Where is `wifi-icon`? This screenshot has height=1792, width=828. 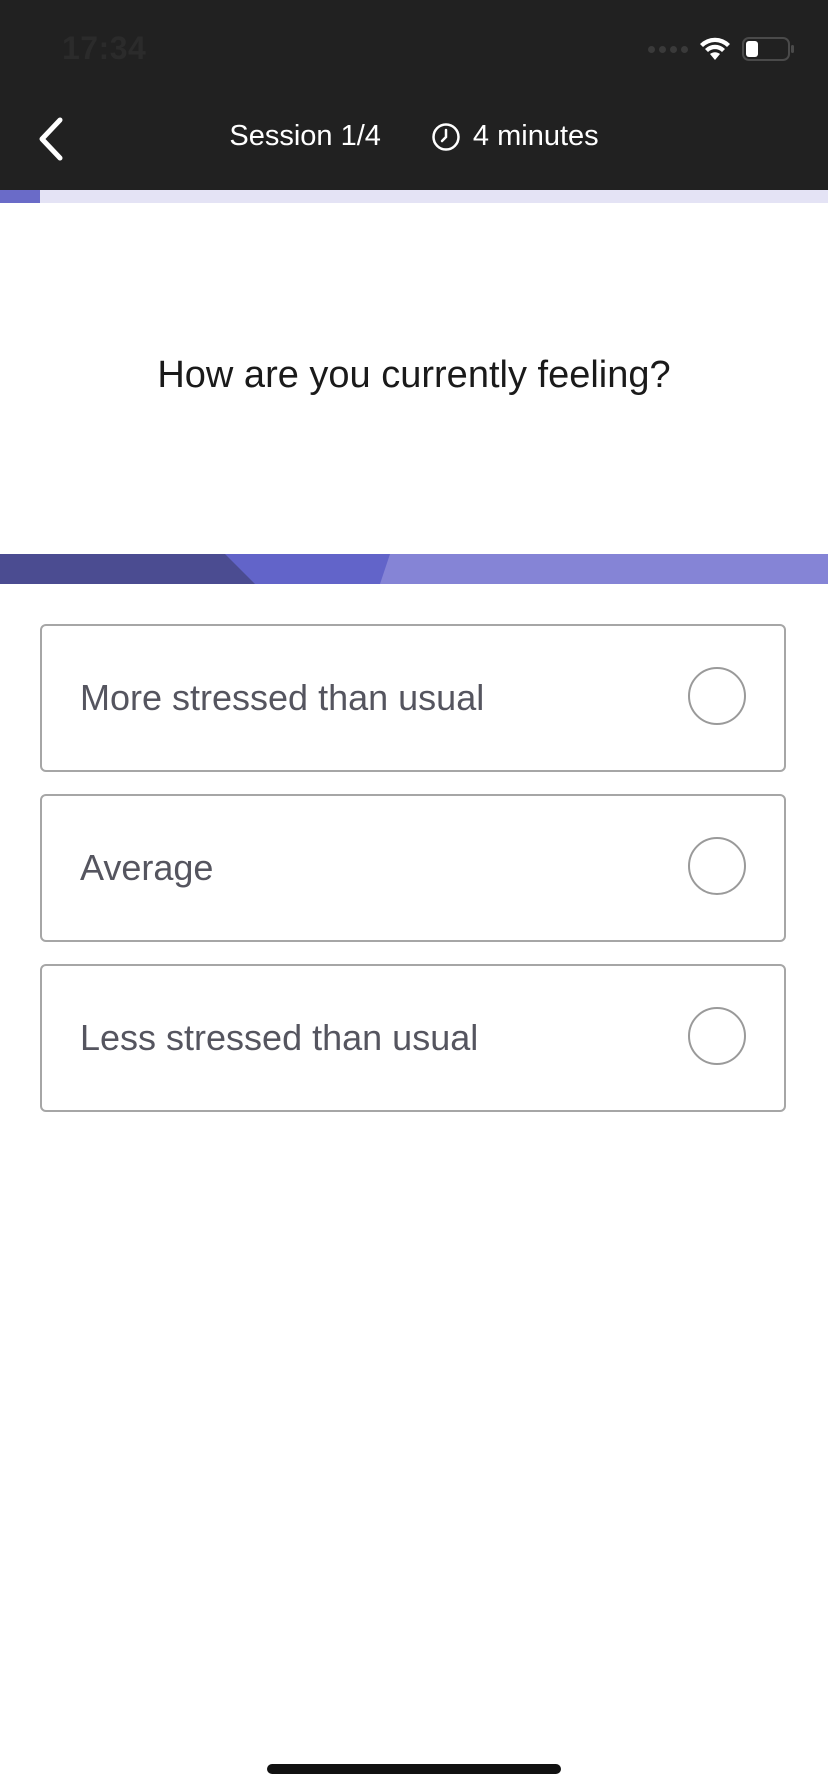 wifi-icon is located at coordinates (715, 48).